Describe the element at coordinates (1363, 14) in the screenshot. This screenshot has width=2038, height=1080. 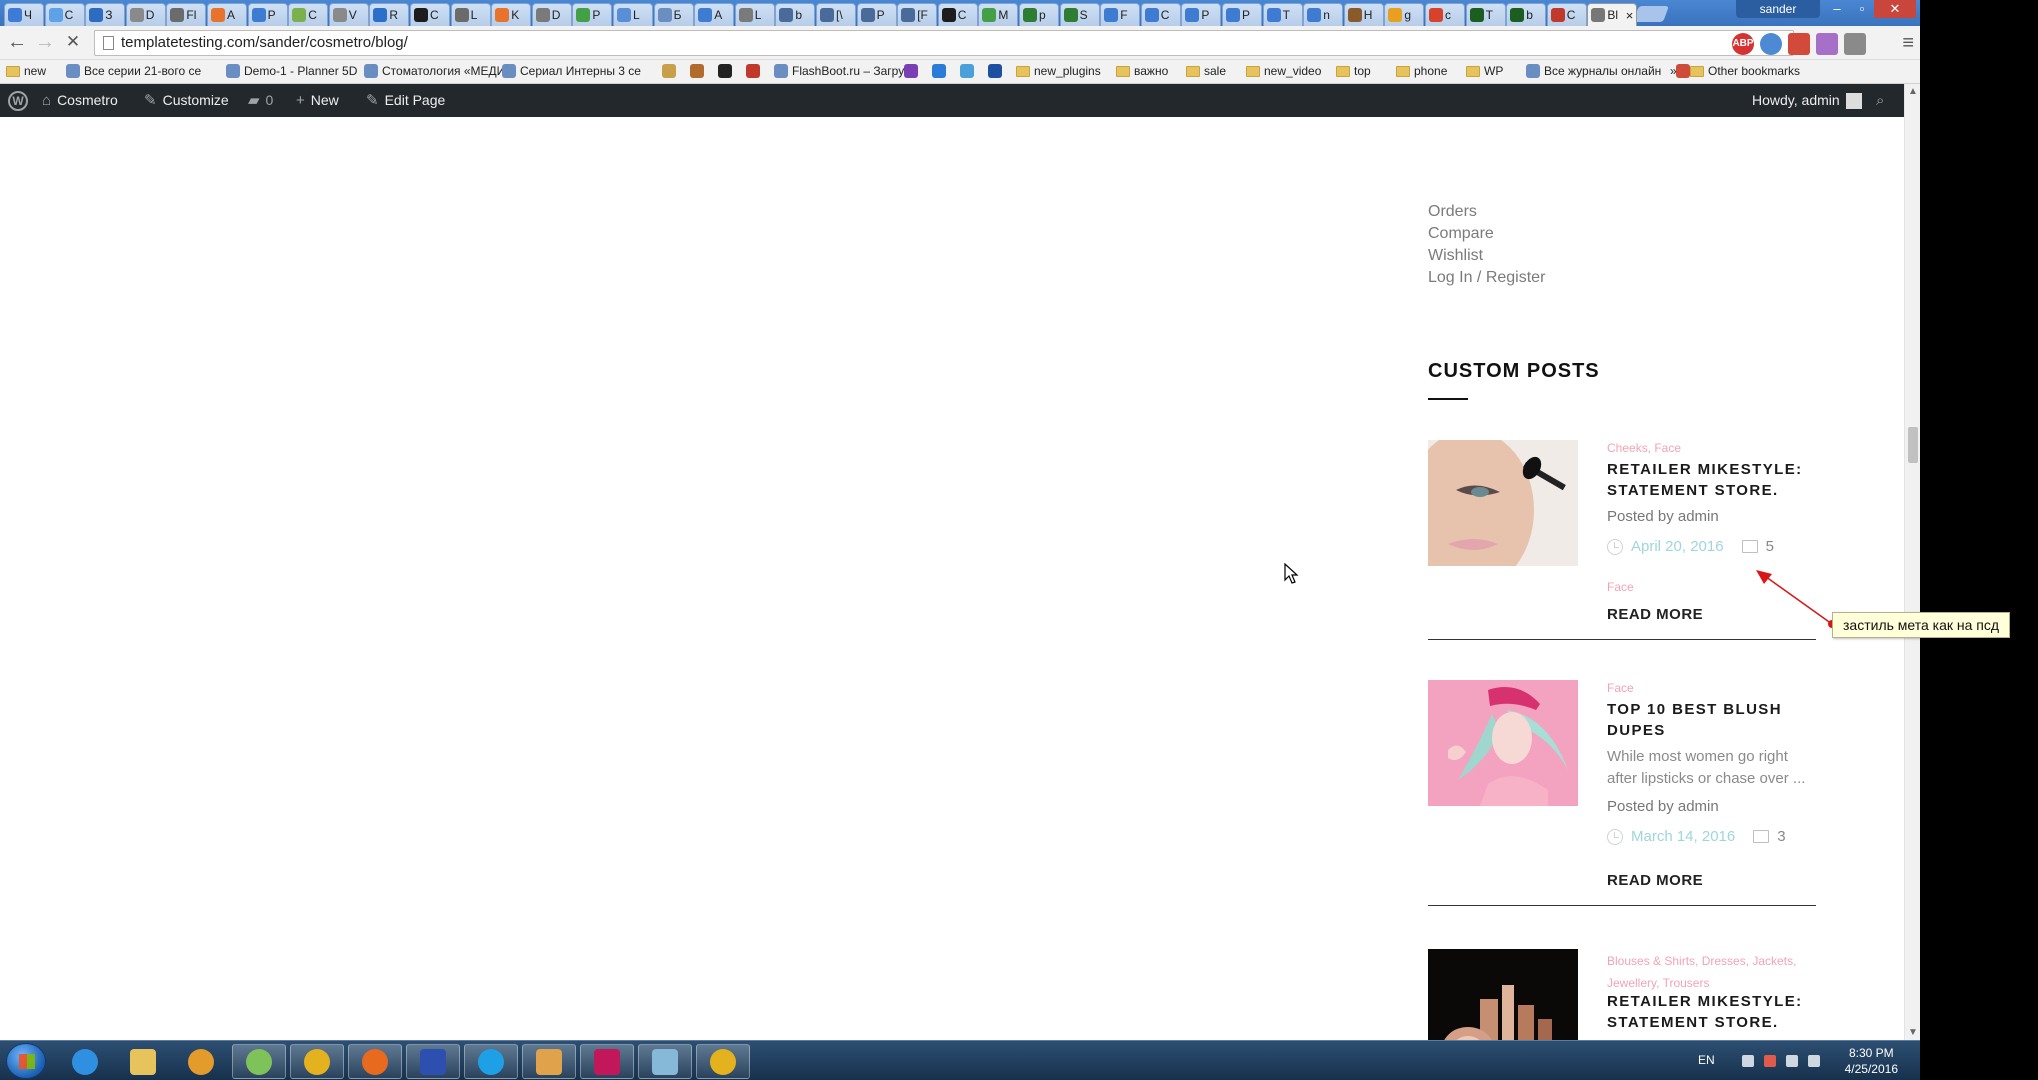
I see `browser-tab: H` at that location.